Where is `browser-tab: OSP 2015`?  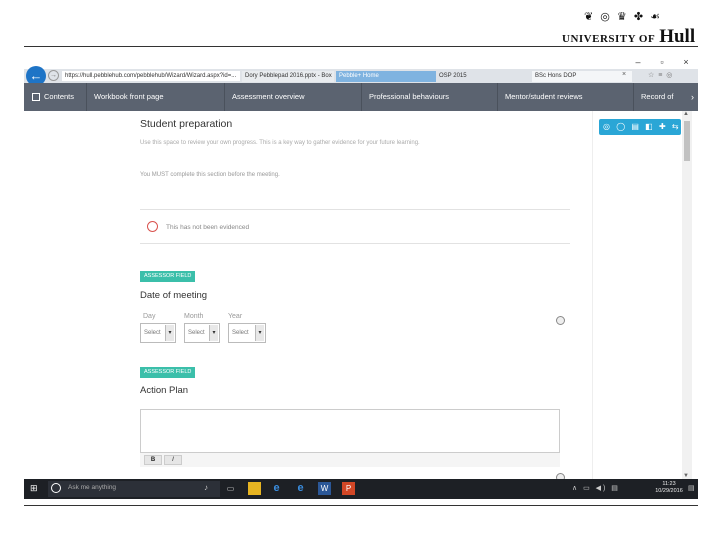
browser-tab: OSP 2015 is located at coordinates (483, 76).